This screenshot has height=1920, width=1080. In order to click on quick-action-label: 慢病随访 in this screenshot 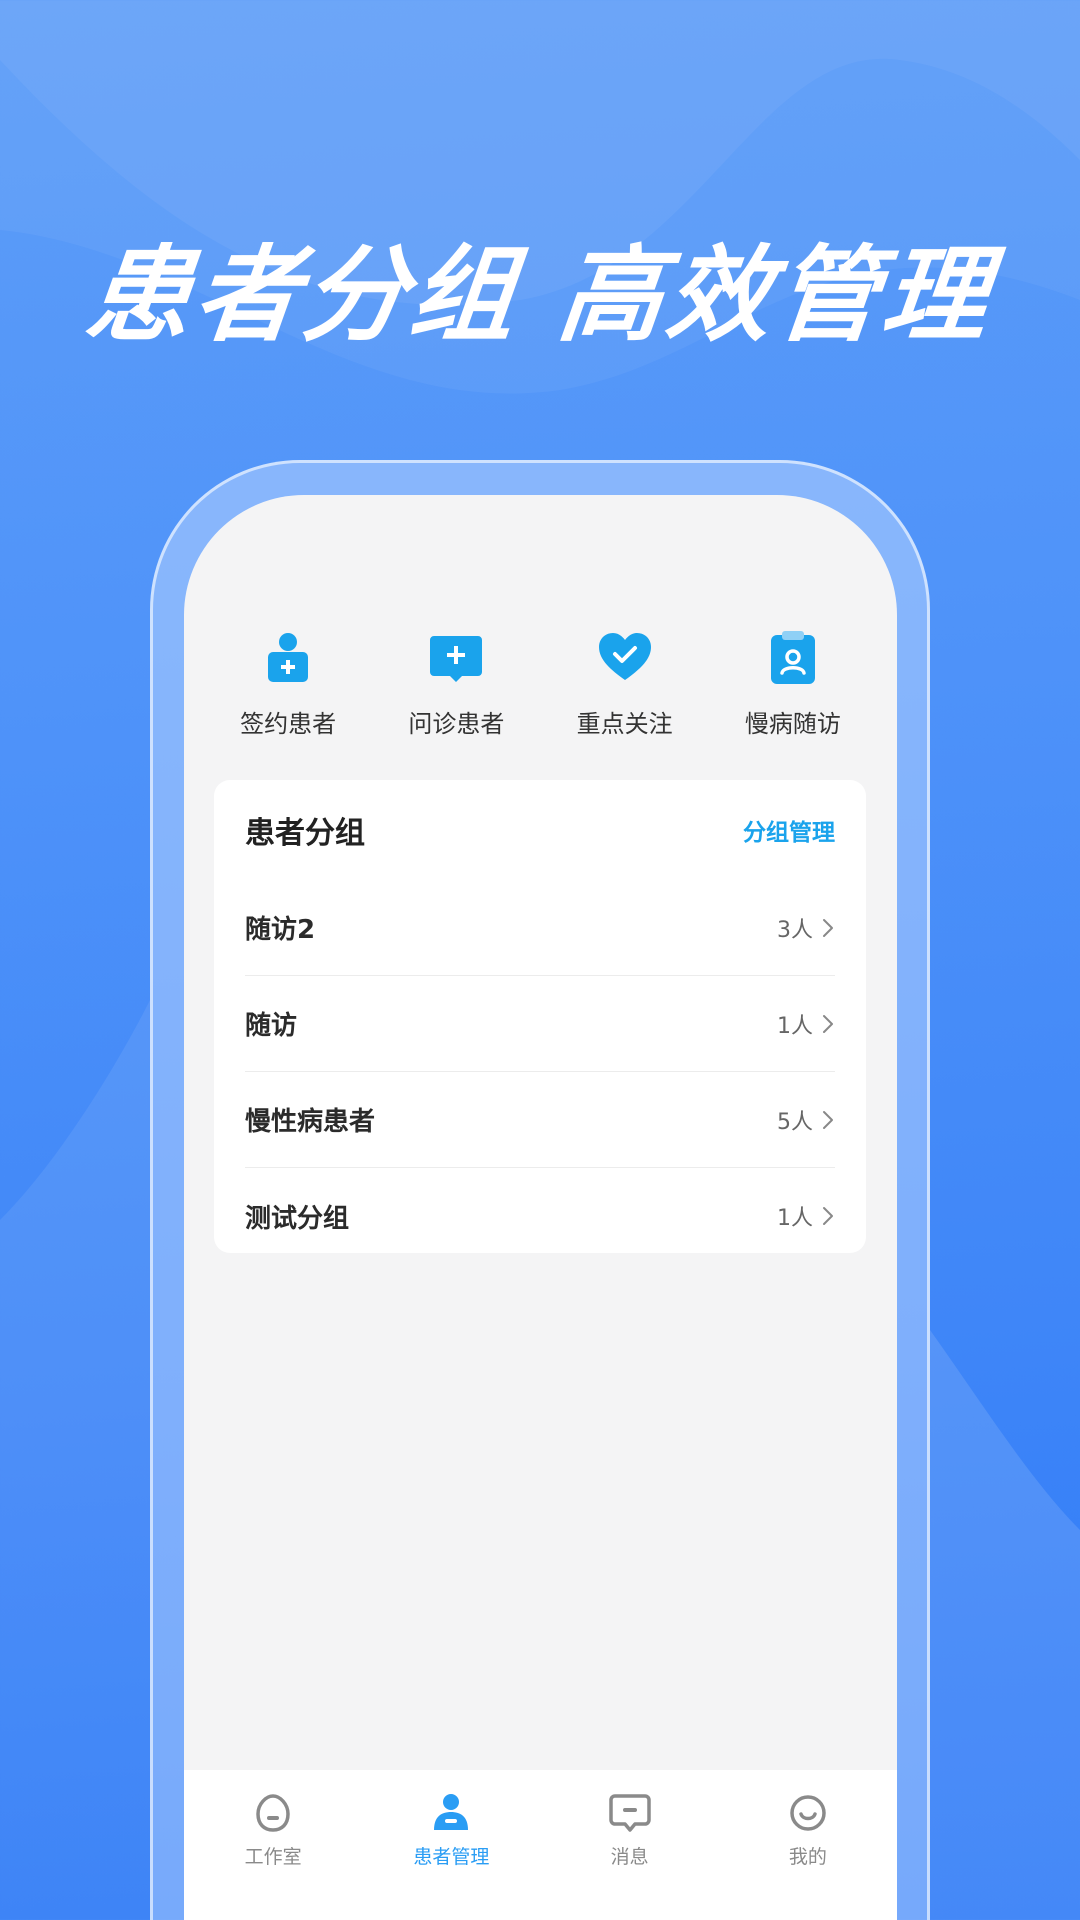, I will do `click(792, 724)`.